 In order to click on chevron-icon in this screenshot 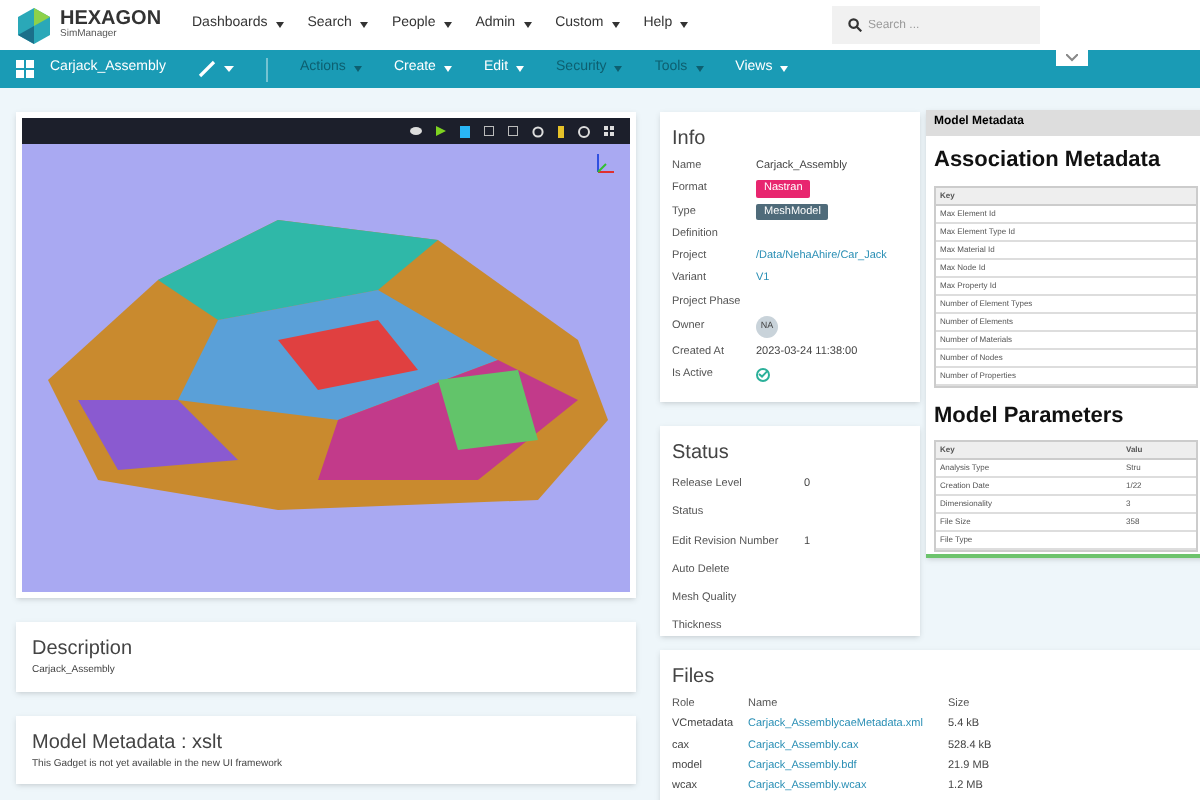, I will do `click(1072, 58)`.